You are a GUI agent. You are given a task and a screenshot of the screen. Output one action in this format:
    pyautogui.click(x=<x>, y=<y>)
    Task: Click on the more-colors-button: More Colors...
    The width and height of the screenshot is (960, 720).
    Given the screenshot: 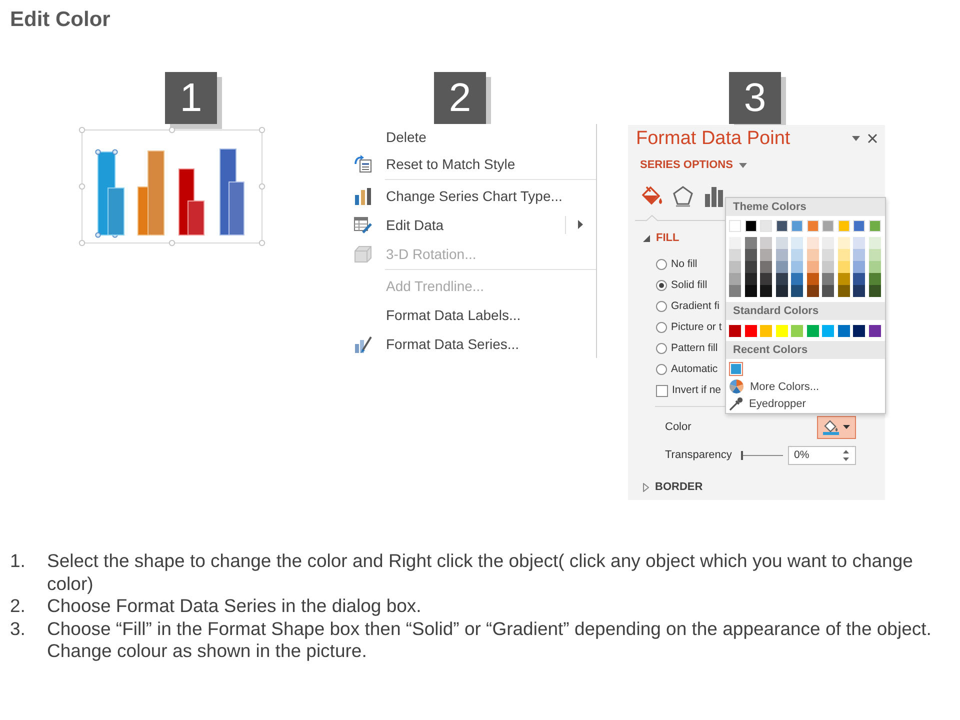 What is the action you would take?
    pyautogui.click(x=805, y=386)
    